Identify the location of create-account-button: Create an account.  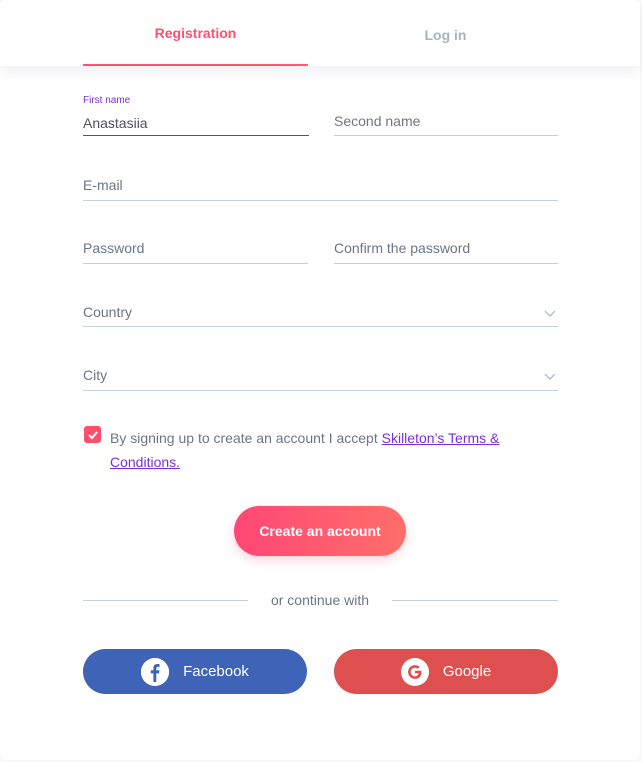
(320, 531).